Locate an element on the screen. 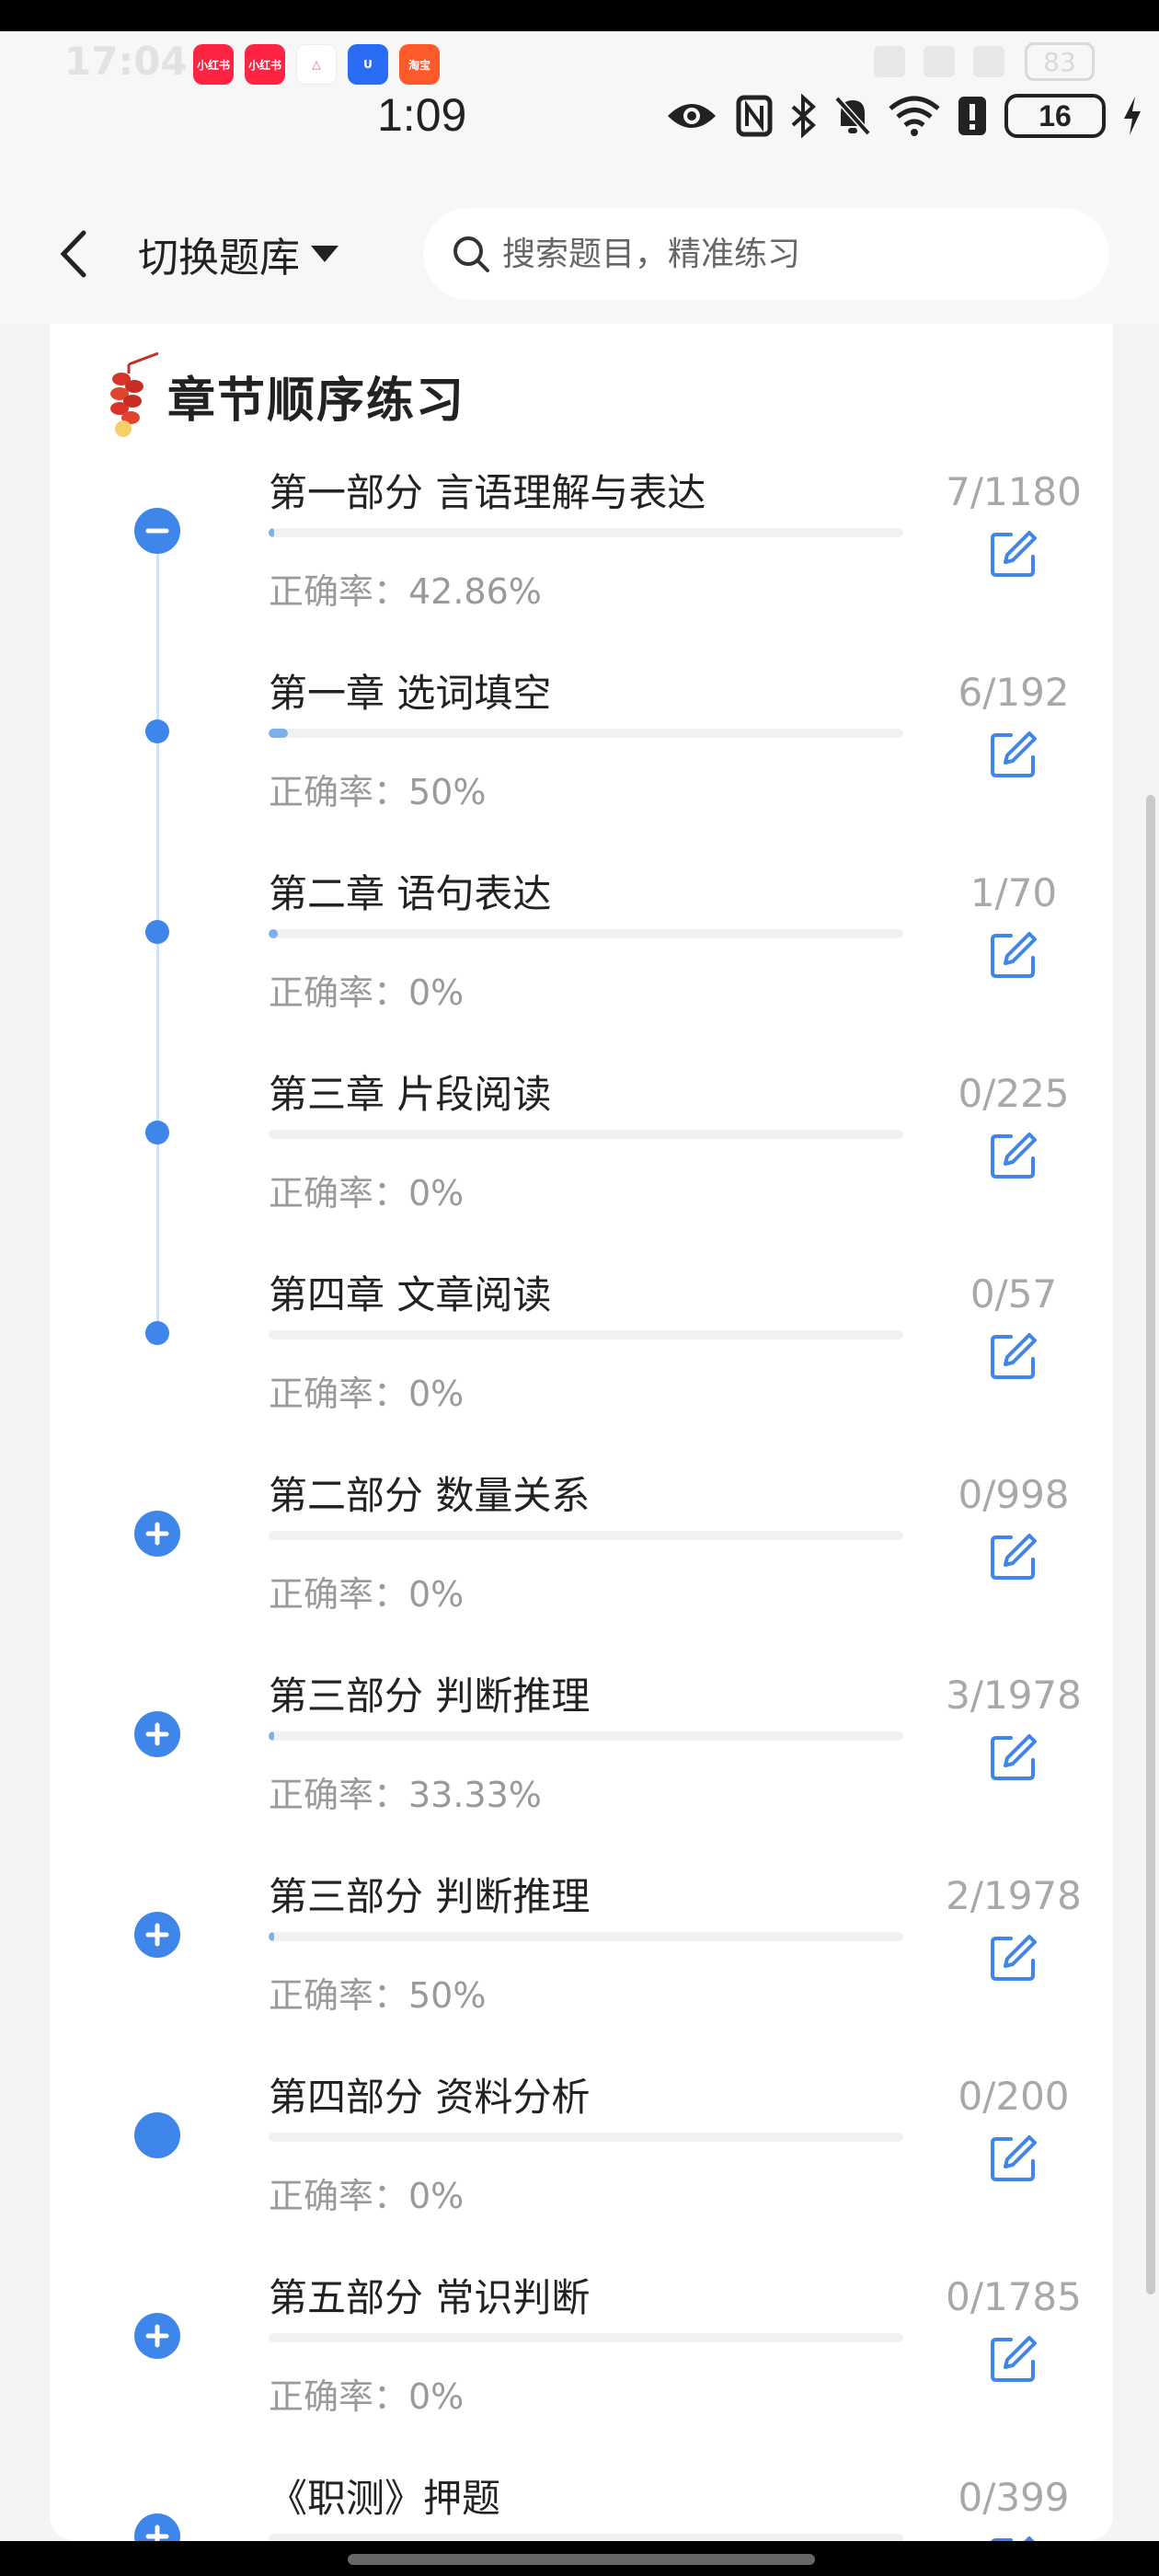  chapter-item: 第一章 选词填空正确率：50% 6/192 is located at coordinates (581, 762).